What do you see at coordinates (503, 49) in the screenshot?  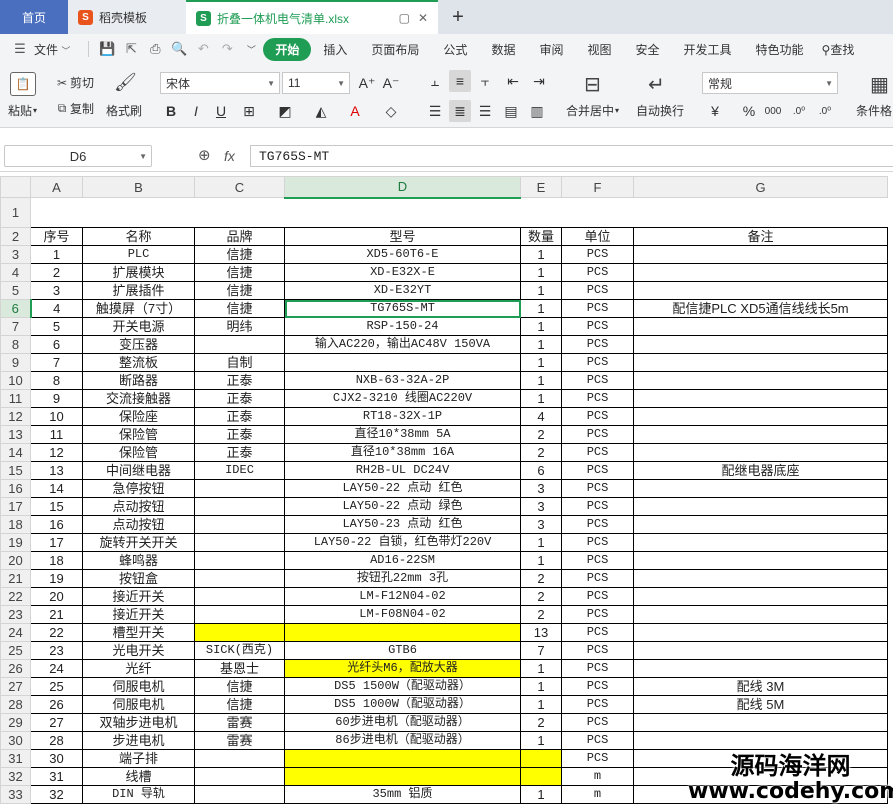 I see `menu-tab-data: 数据` at bounding box center [503, 49].